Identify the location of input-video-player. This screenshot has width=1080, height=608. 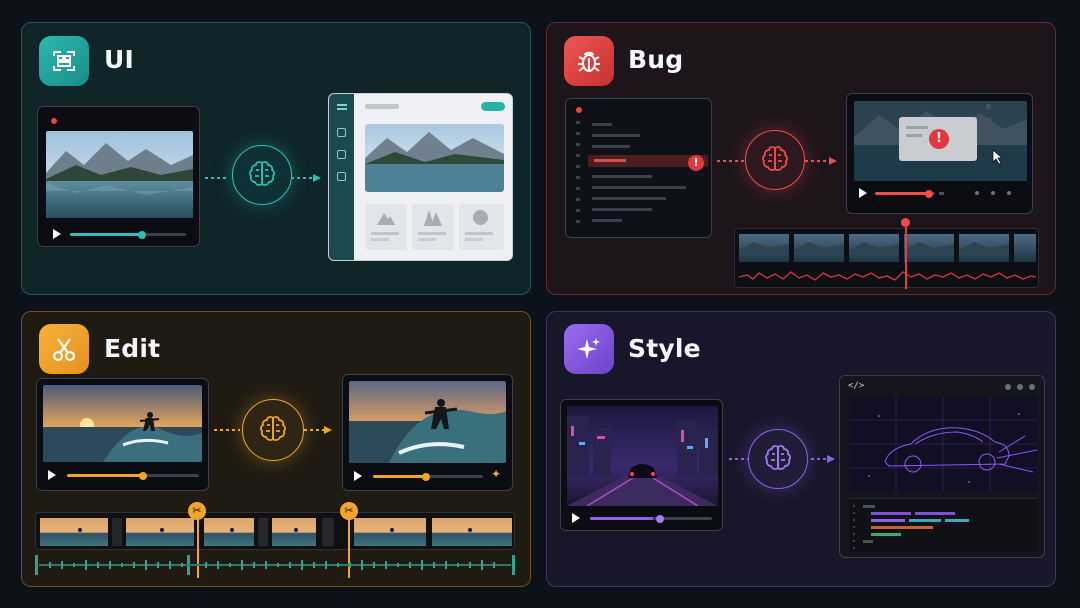
(118, 176).